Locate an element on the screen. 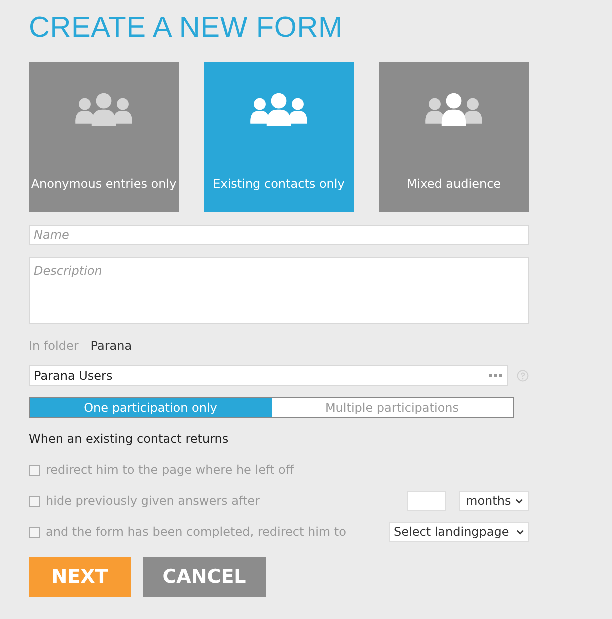  more-icon is located at coordinates (496, 376).